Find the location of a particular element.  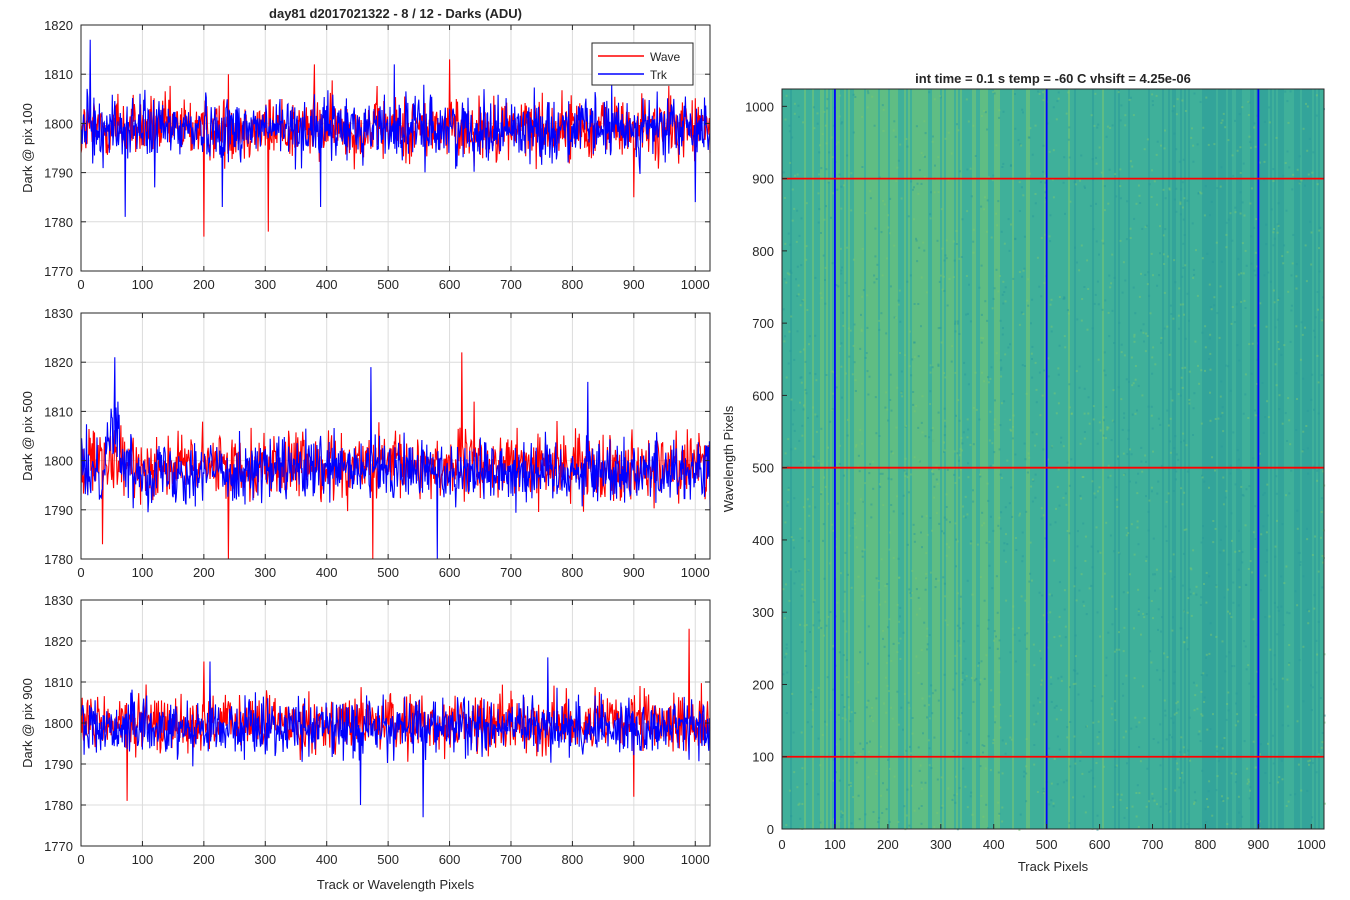

x-tick-label: 600 is located at coordinates (450, 284).